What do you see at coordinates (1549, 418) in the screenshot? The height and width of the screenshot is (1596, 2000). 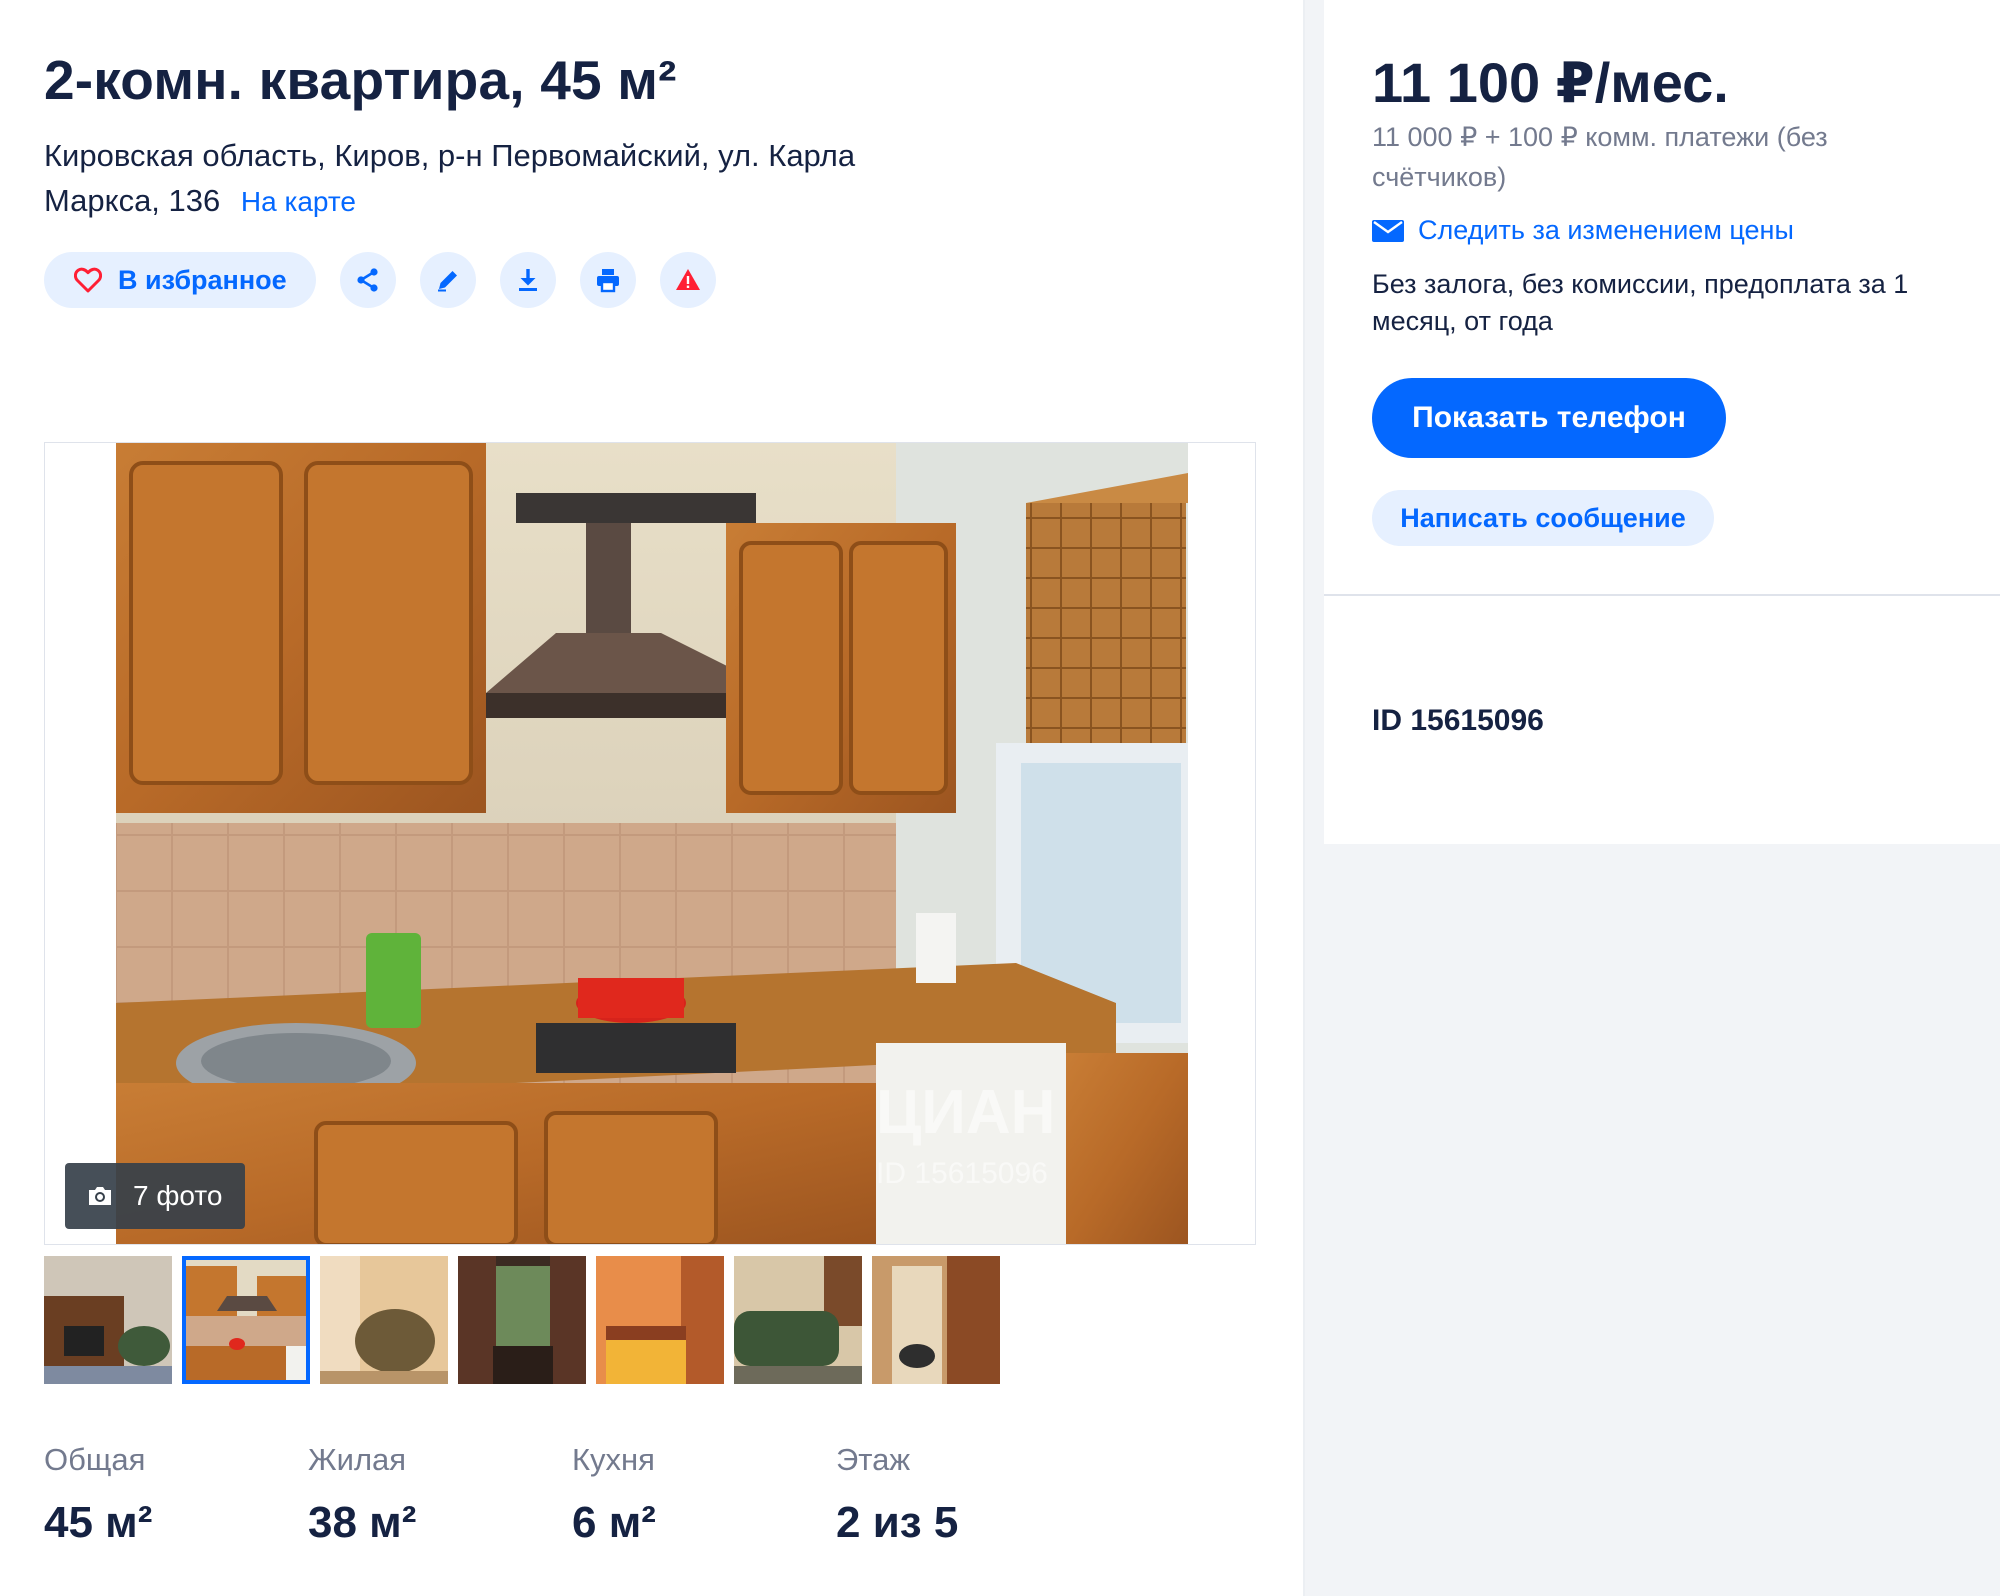 I see `show-phone-button: Показать телефон` at bounding box center [1549, 418].